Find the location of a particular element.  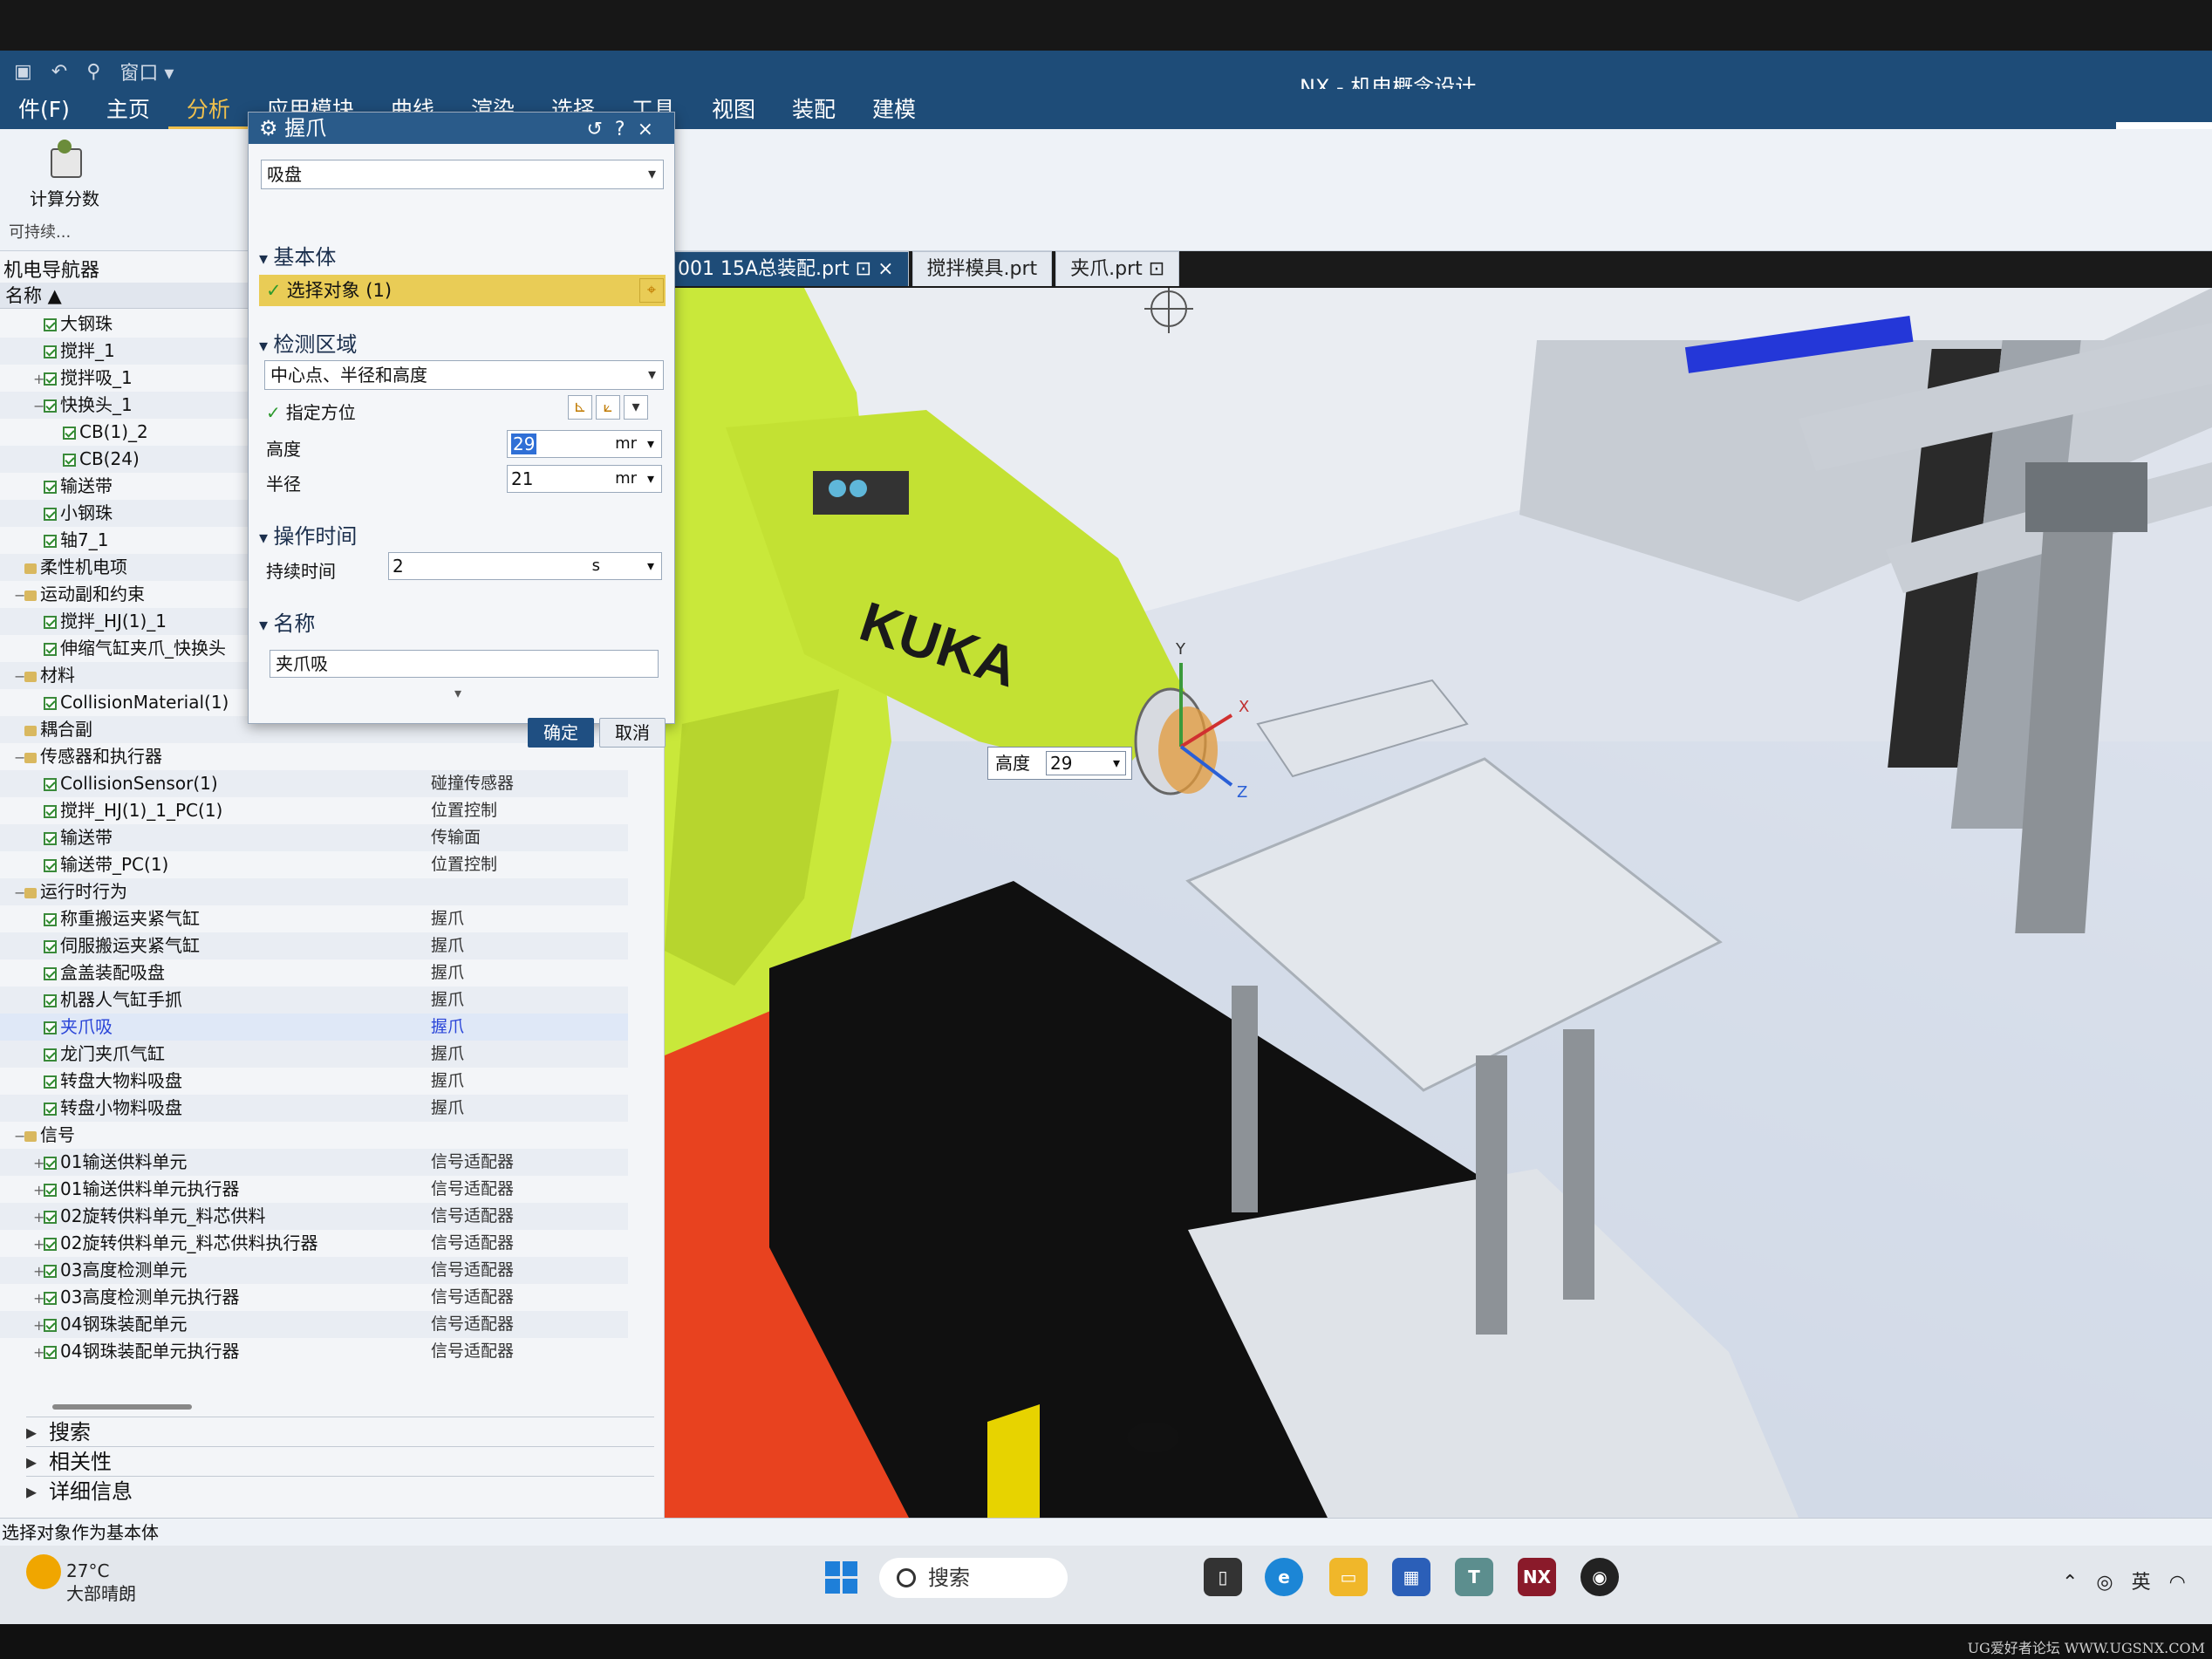

more-options-chevron-icon: ▾ is located at coordinates (457, 693).